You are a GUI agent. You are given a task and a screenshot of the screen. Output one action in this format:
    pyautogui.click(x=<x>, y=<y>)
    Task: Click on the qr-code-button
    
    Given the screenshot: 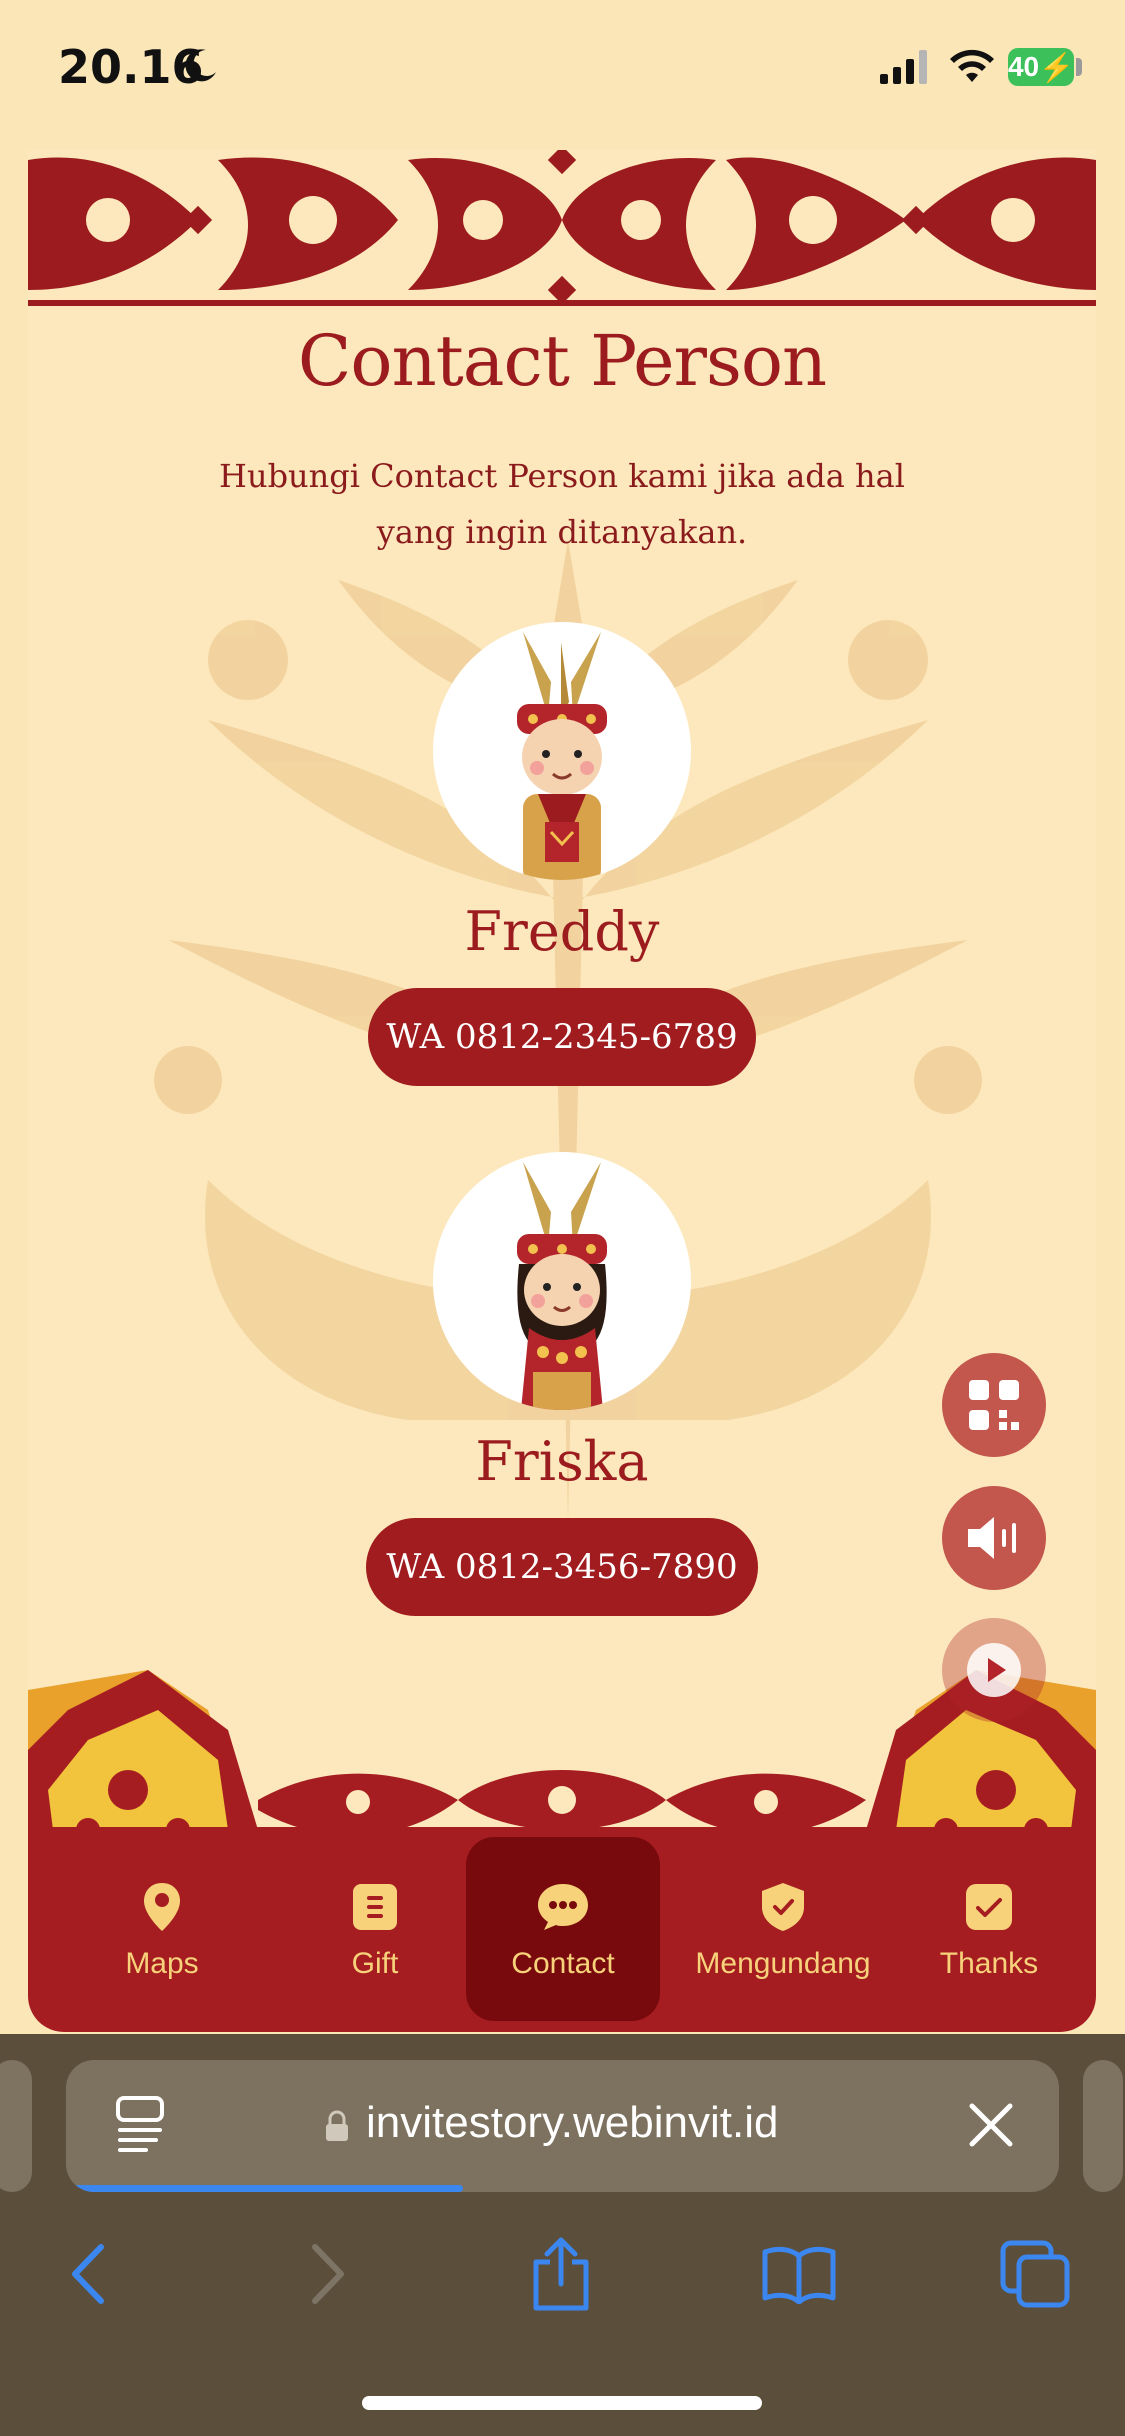 What is the action you would take?
    pyautogui.click(x=994, y=1405)
    